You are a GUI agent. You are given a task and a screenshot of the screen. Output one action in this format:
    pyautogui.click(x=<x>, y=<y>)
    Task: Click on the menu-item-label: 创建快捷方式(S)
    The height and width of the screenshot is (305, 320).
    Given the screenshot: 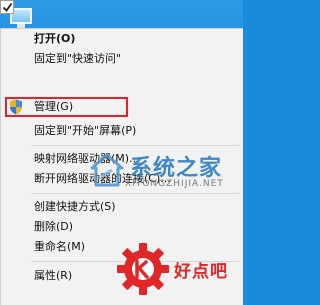 What is the action you would take?
    pyautogui.click(x=75, y=206)
    